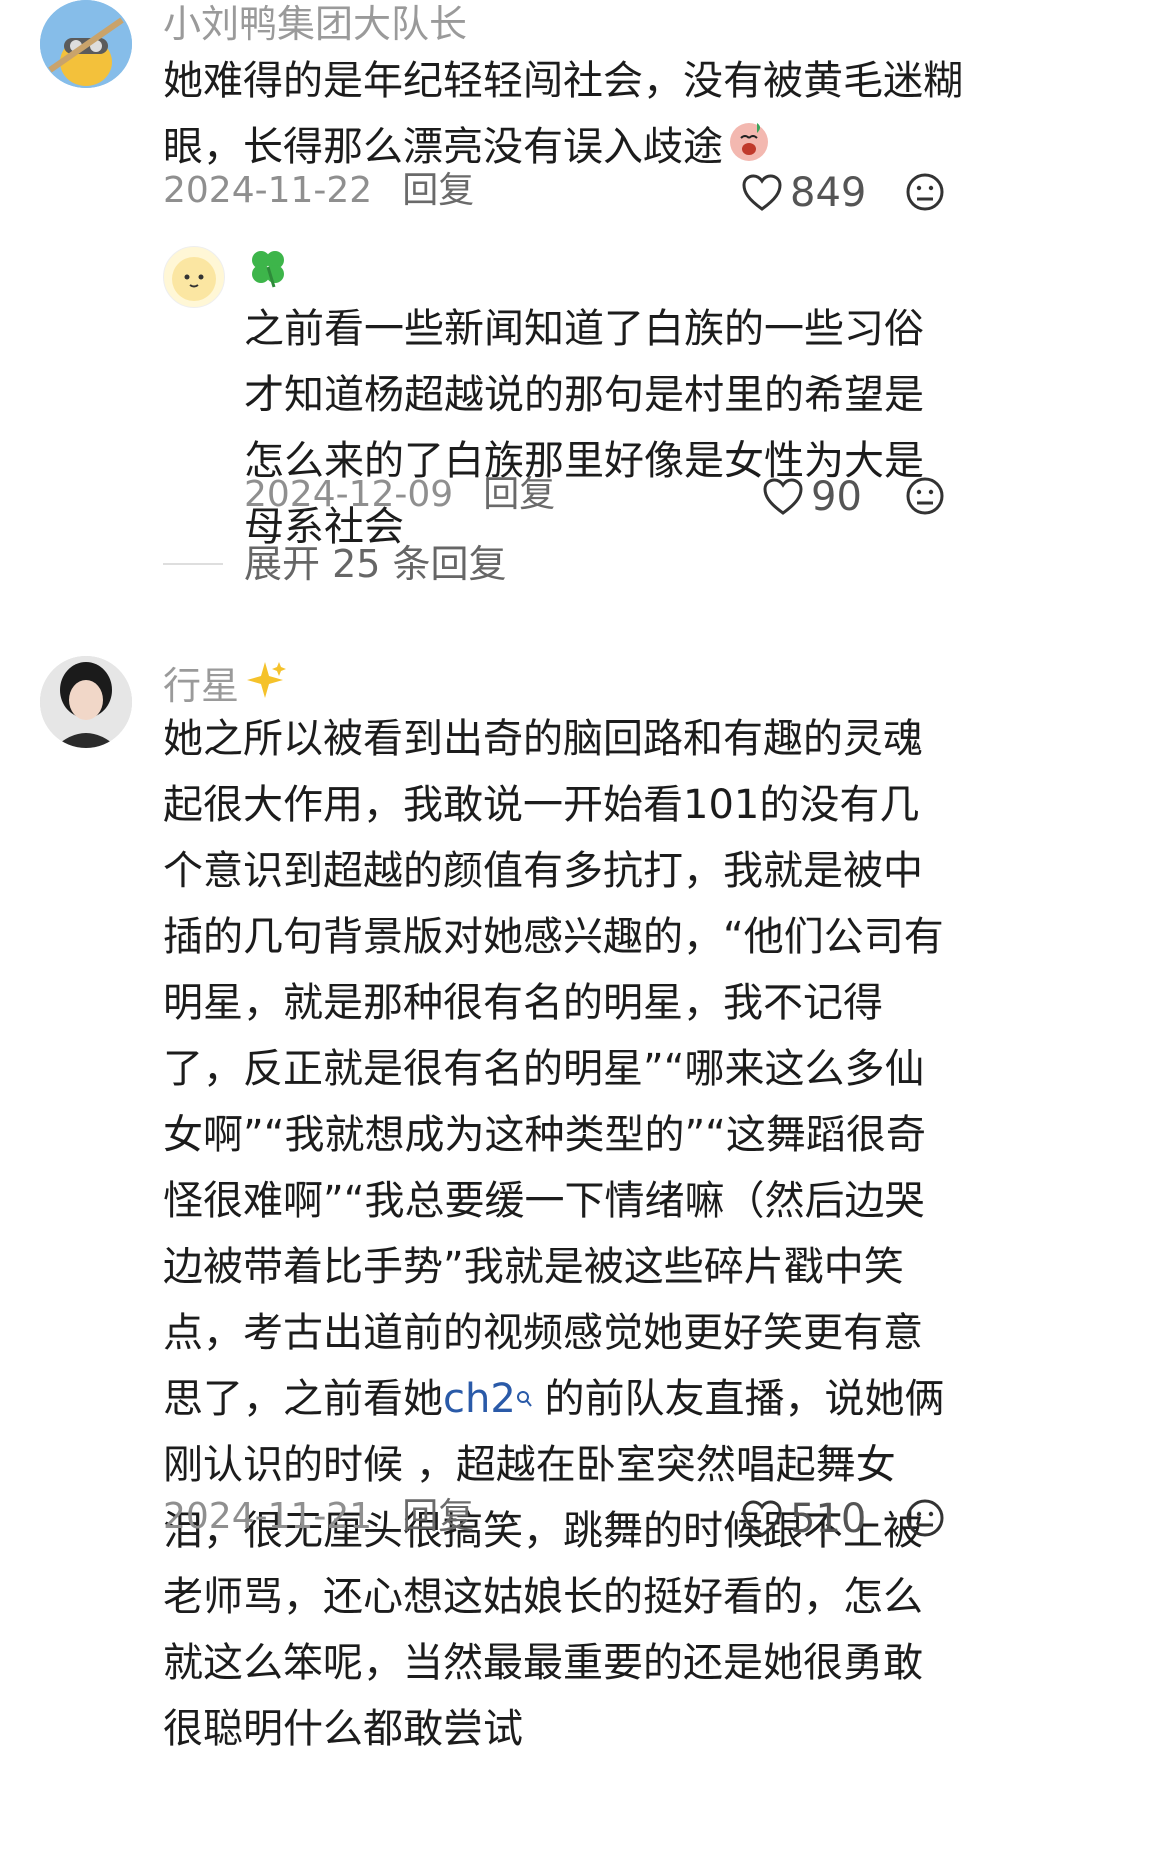 Image resolution: width=1170 pixels, height=1860 pixels. What do you see at coordinates (193, 564) in the screenshot?
I see `divider` at bounding box center [193, 564].